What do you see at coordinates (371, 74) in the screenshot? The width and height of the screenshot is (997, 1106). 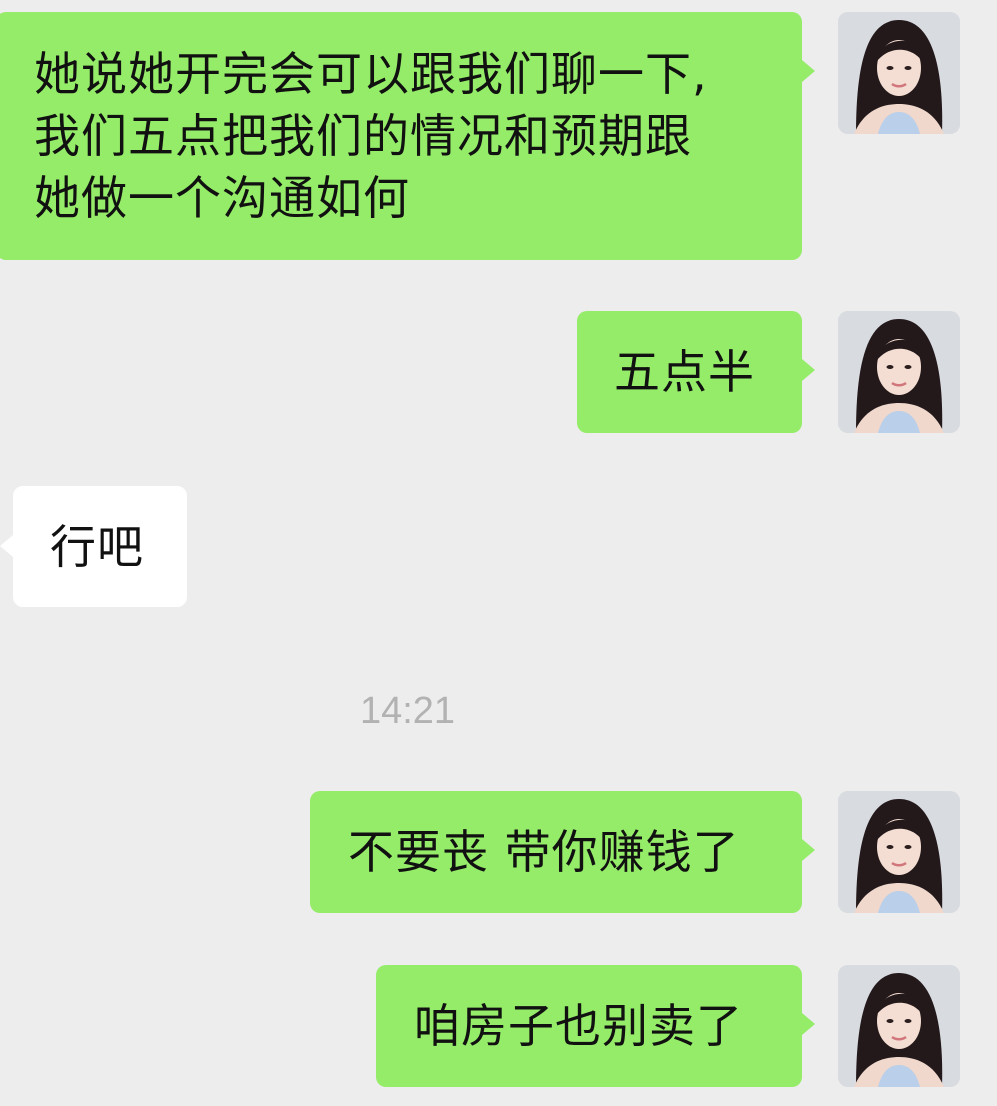 I see `message-text-line: 她说她开完会可以跟我们聊一下,` at bounding box center [371, 74].